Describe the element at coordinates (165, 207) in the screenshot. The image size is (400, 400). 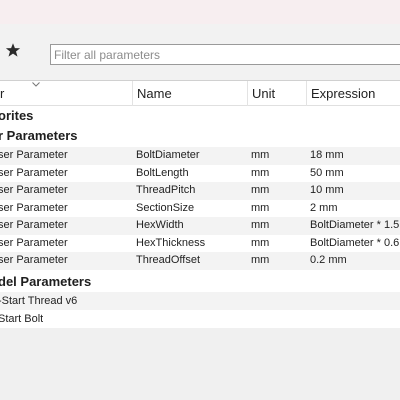
I see `param-name: SectionSize` at that location.